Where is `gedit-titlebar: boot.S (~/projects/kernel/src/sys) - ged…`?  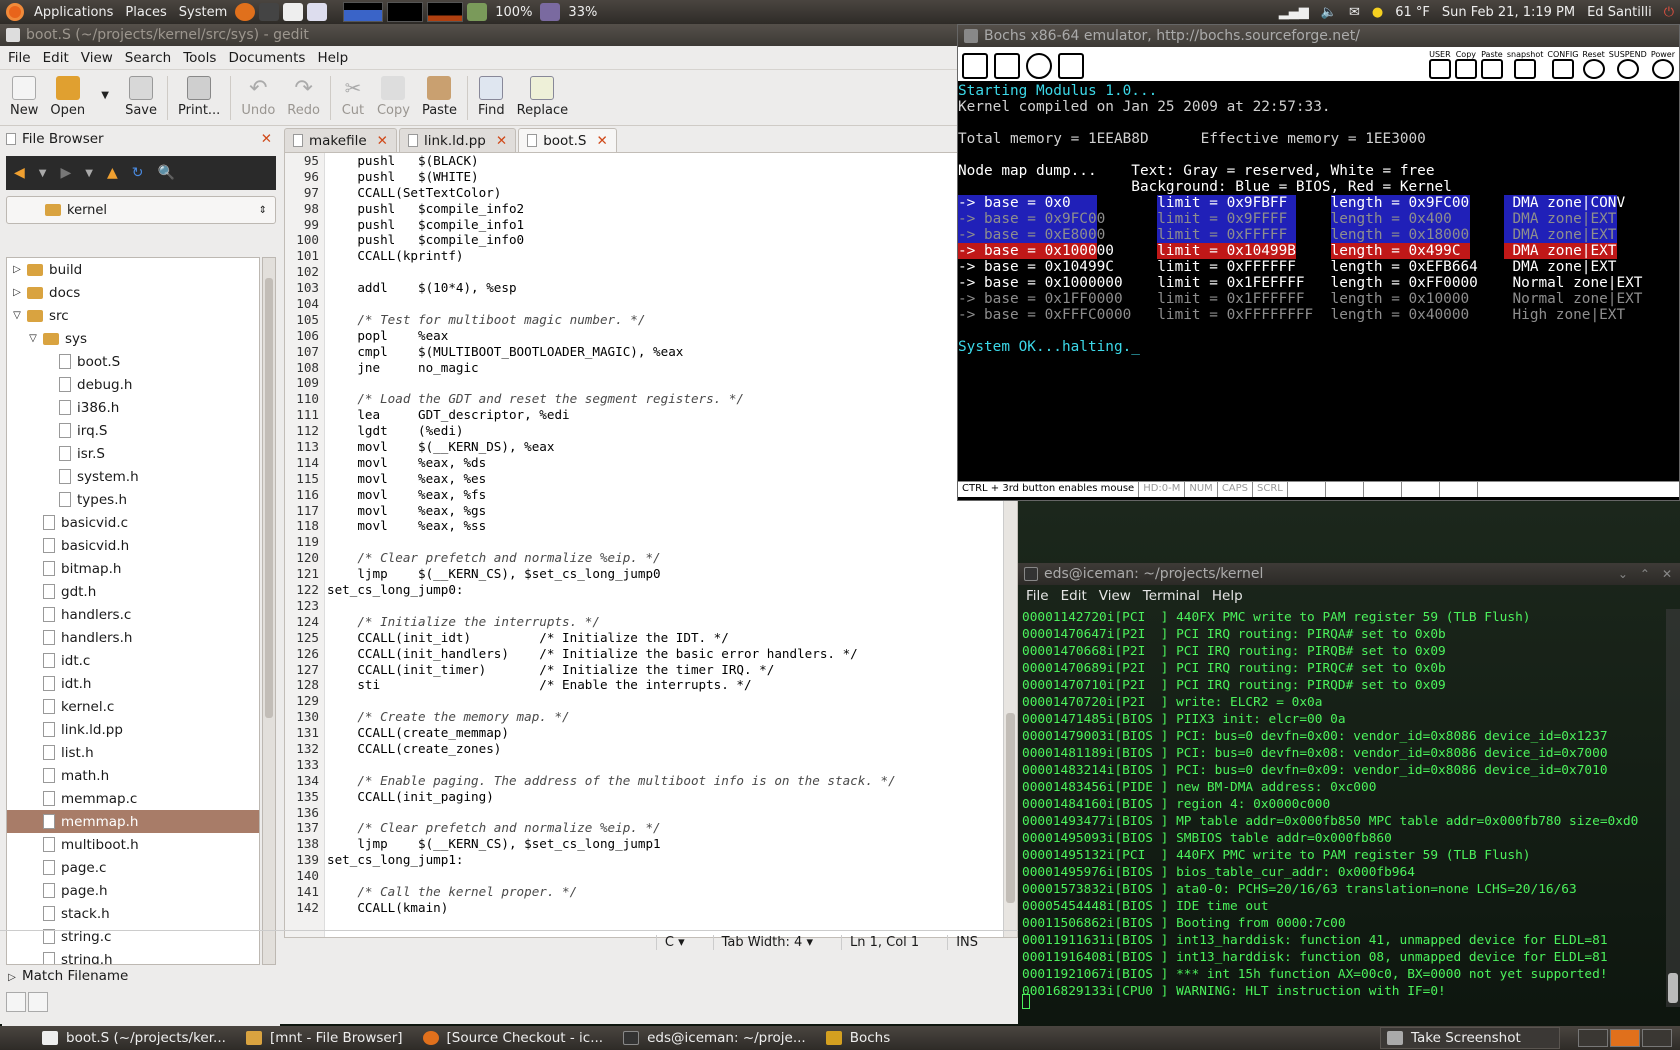 gedit-titlebar: boot.S (~/projects/kernel/src/sys) - ged… is located at coordinates (509, 35).